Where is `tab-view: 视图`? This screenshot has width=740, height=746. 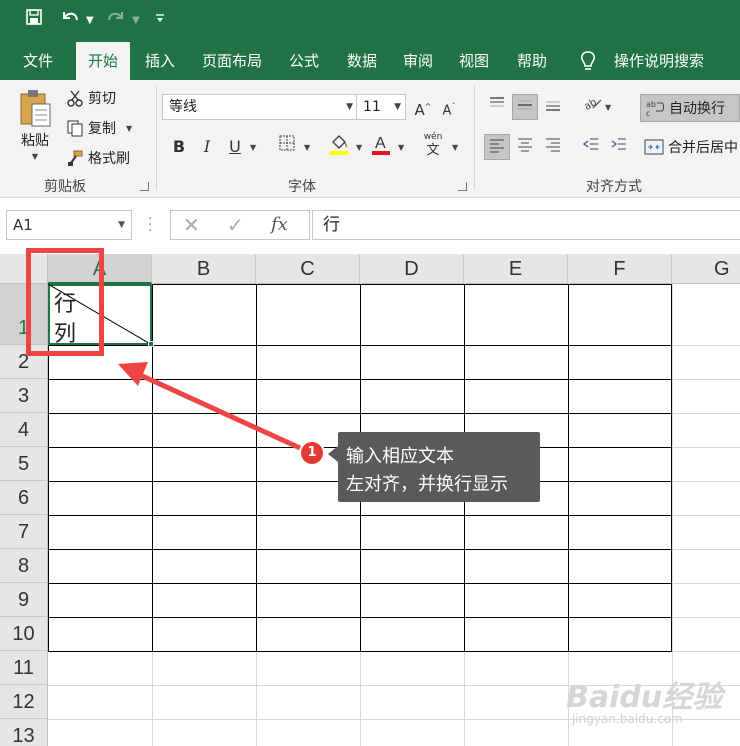
tab-view: 视图 is located at coordinates (474, 61).